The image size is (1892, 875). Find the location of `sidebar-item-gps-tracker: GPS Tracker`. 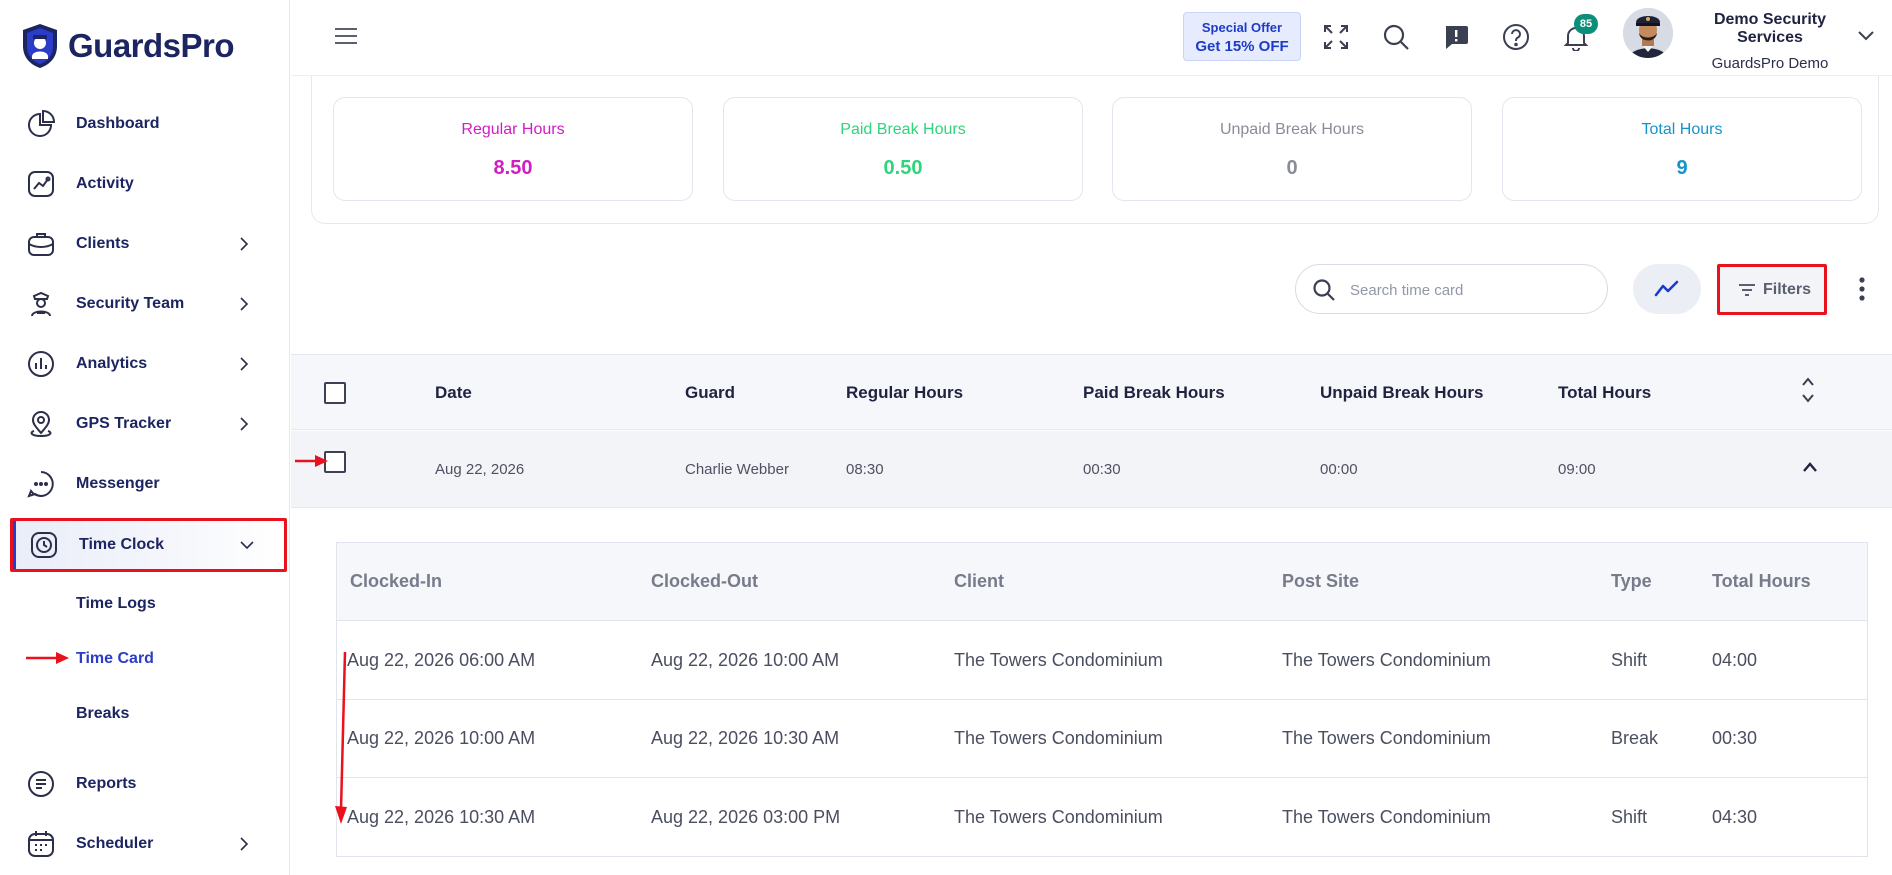

sidebar-item-gps-tracker: GPS Tracker is located at coordinates (145, 424).